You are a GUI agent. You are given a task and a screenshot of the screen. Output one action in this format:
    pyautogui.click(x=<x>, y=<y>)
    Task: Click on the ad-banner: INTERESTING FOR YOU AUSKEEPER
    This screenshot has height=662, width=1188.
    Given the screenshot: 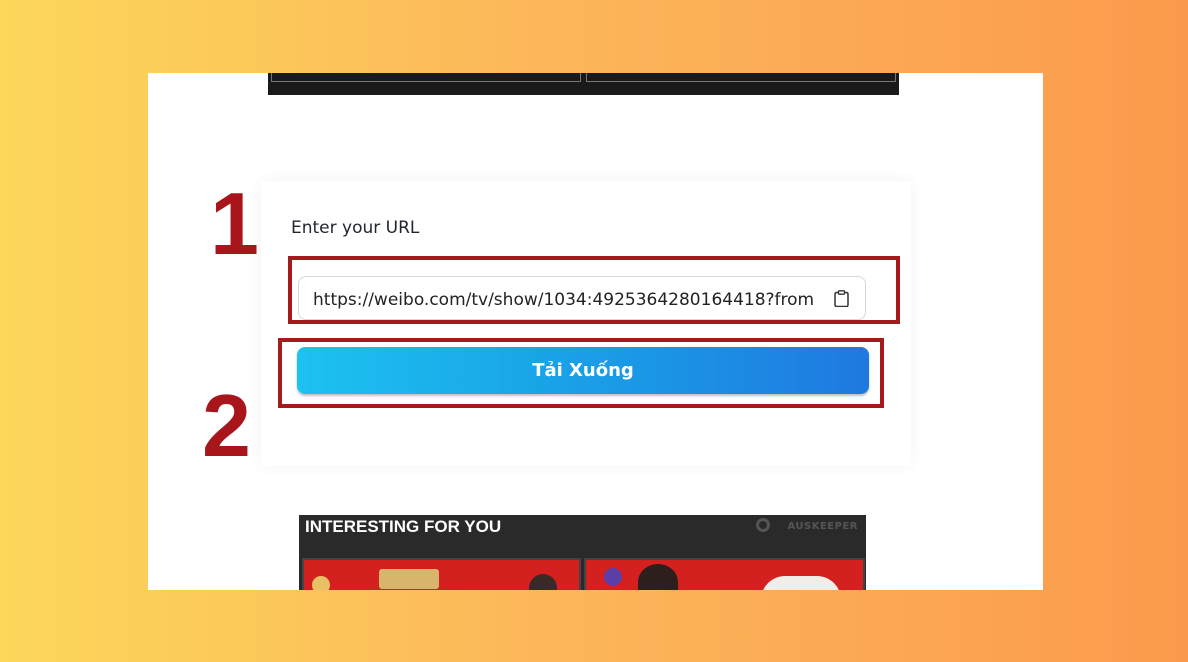 What is the action you would take?
    pyautogui.click(x=582, y=552)
    